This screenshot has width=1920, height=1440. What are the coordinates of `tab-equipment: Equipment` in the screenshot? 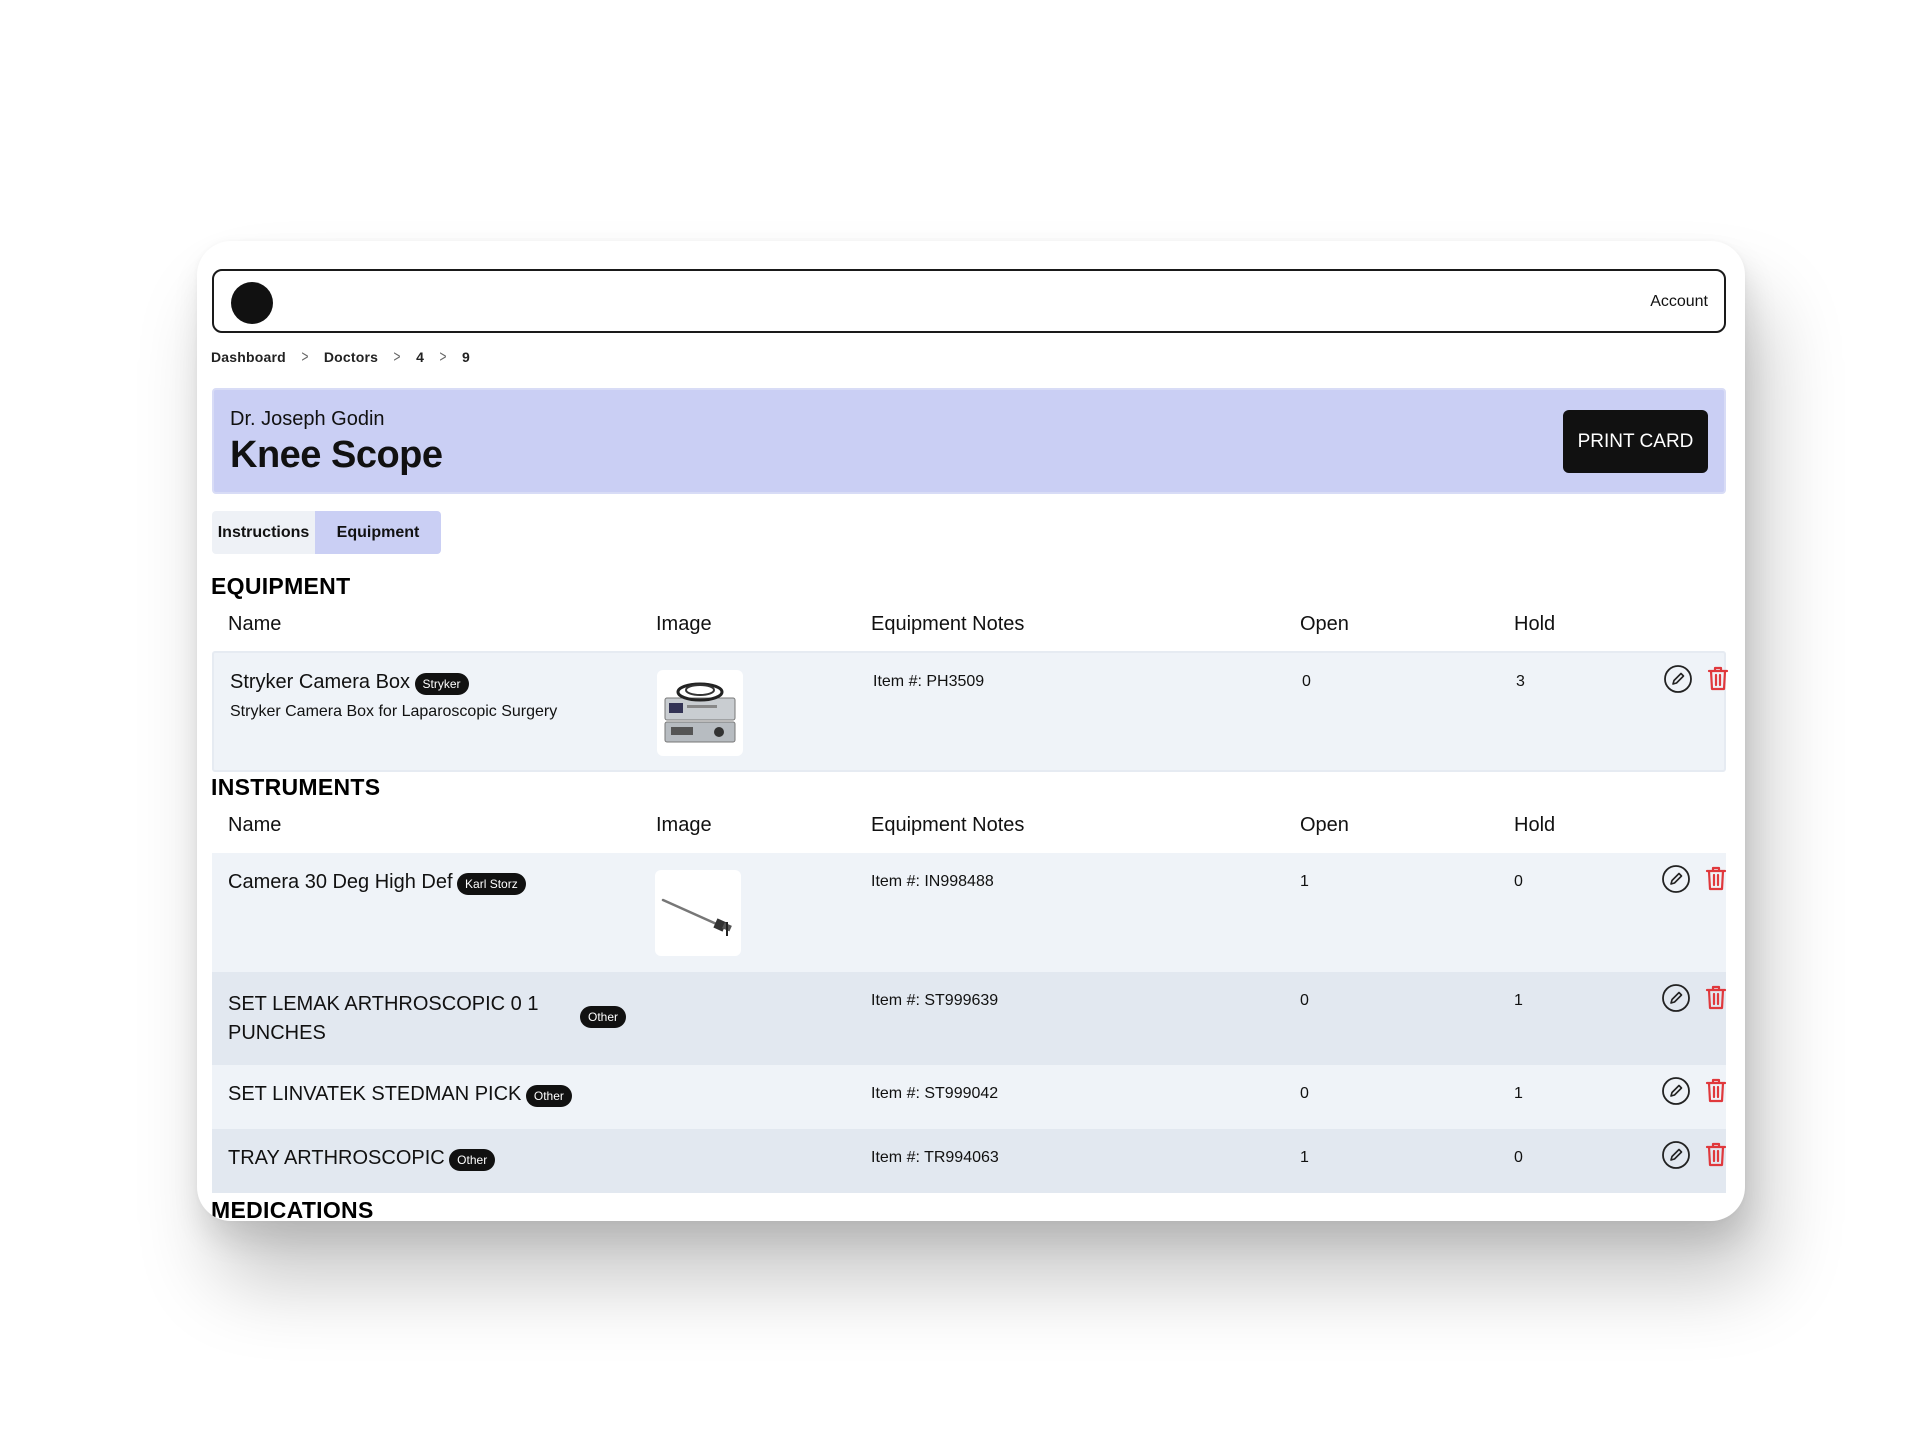 It's located at (378, 532).